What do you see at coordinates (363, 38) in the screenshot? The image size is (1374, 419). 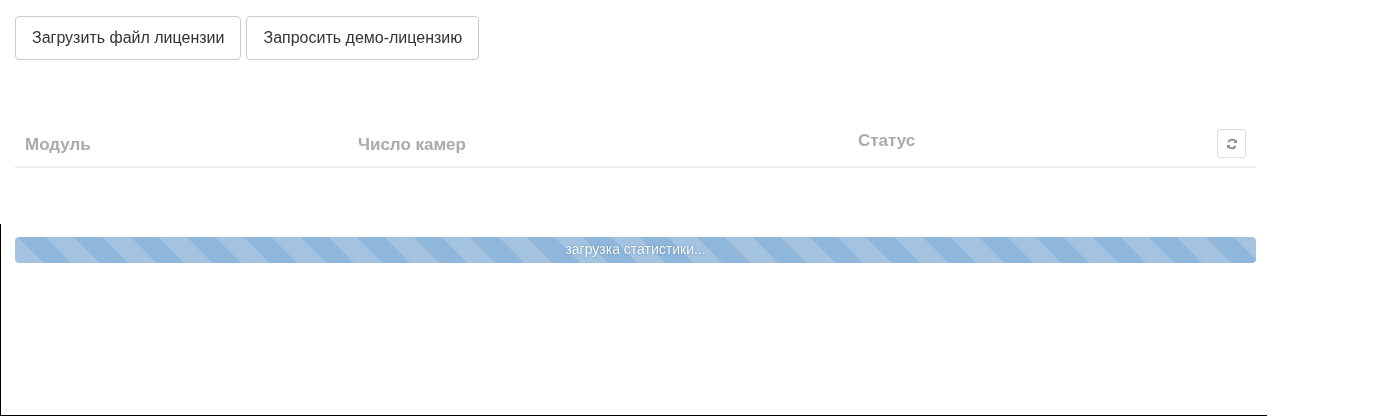 I see `action-button: Запросить демо-лицензию` at bounding box center [363, 38].